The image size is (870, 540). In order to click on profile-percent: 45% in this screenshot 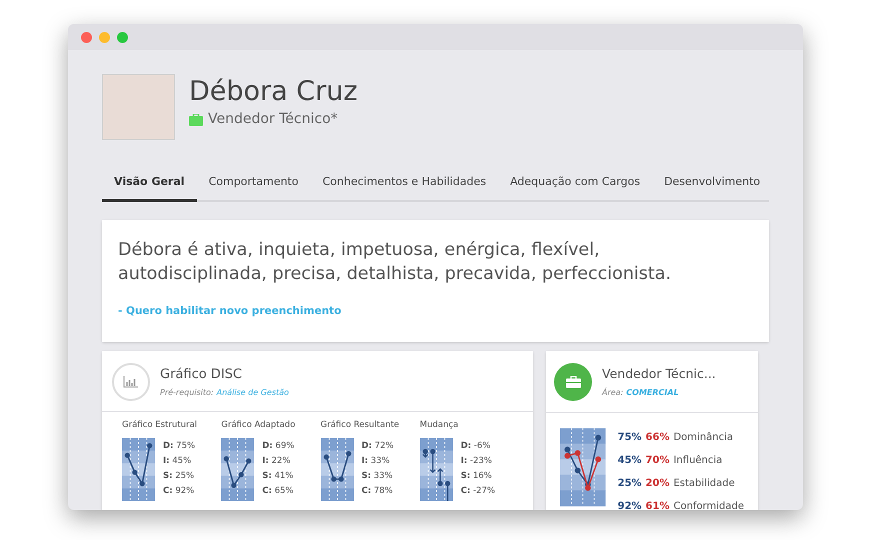, I will do `click(630, 461)`.